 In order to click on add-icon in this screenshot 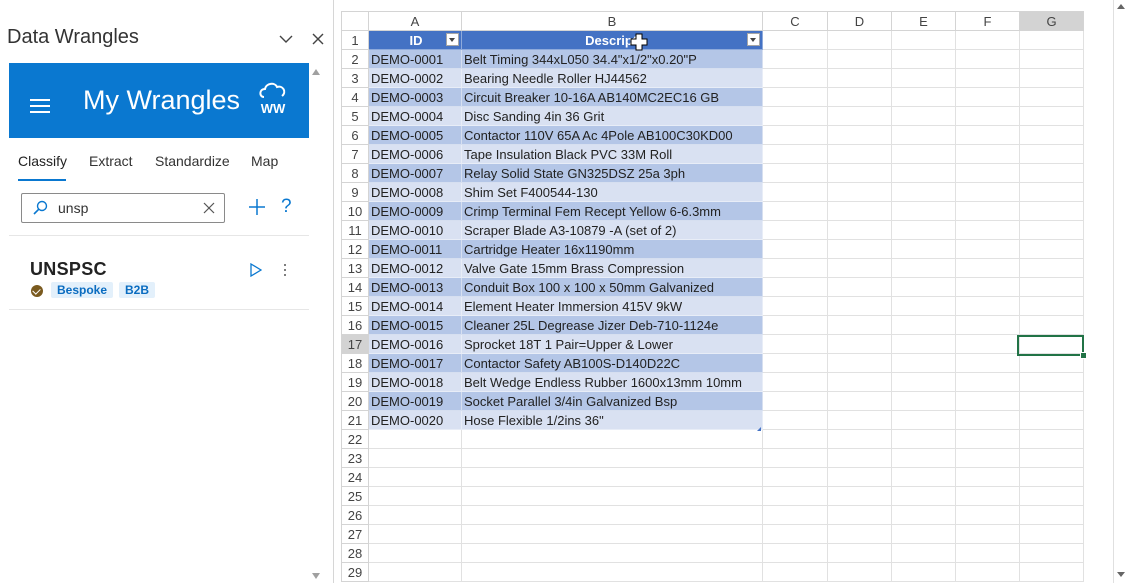, I will do `click(257, 207)`.